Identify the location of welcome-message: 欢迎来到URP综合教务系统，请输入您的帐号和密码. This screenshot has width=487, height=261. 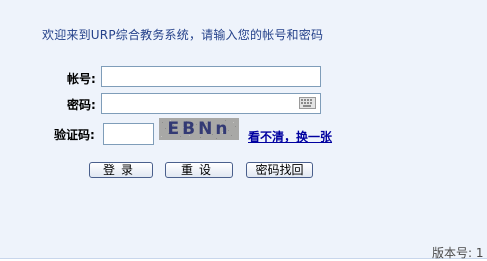
(183, 35).